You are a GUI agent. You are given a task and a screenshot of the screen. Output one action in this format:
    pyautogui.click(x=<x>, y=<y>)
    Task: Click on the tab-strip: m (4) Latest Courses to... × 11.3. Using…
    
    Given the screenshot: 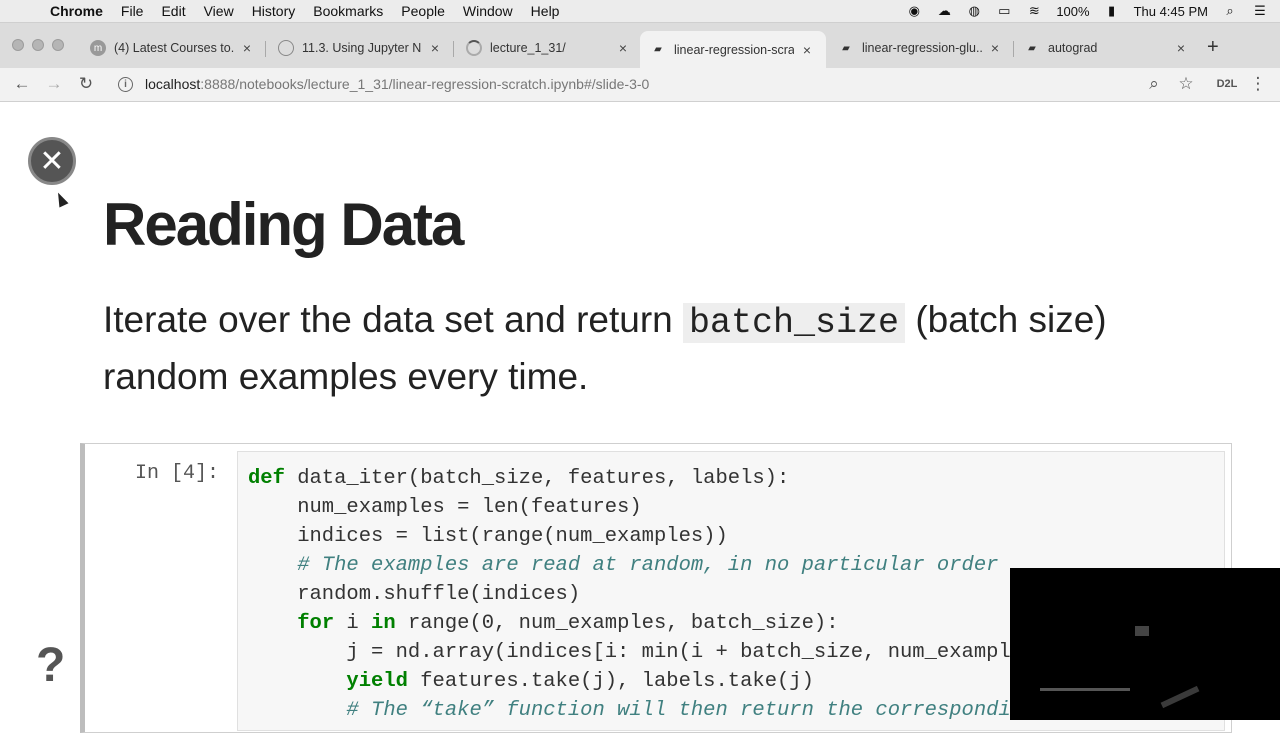 What is the action you would take?
    pyautogui.click(x=640, y=45)
    